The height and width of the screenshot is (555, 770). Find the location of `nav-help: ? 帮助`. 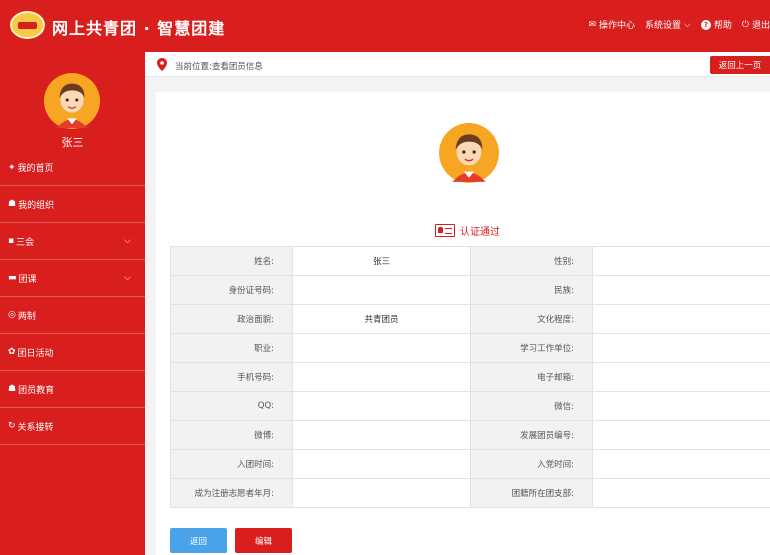

nav-help: ? 帮助 is located at coordinates (716, 24).